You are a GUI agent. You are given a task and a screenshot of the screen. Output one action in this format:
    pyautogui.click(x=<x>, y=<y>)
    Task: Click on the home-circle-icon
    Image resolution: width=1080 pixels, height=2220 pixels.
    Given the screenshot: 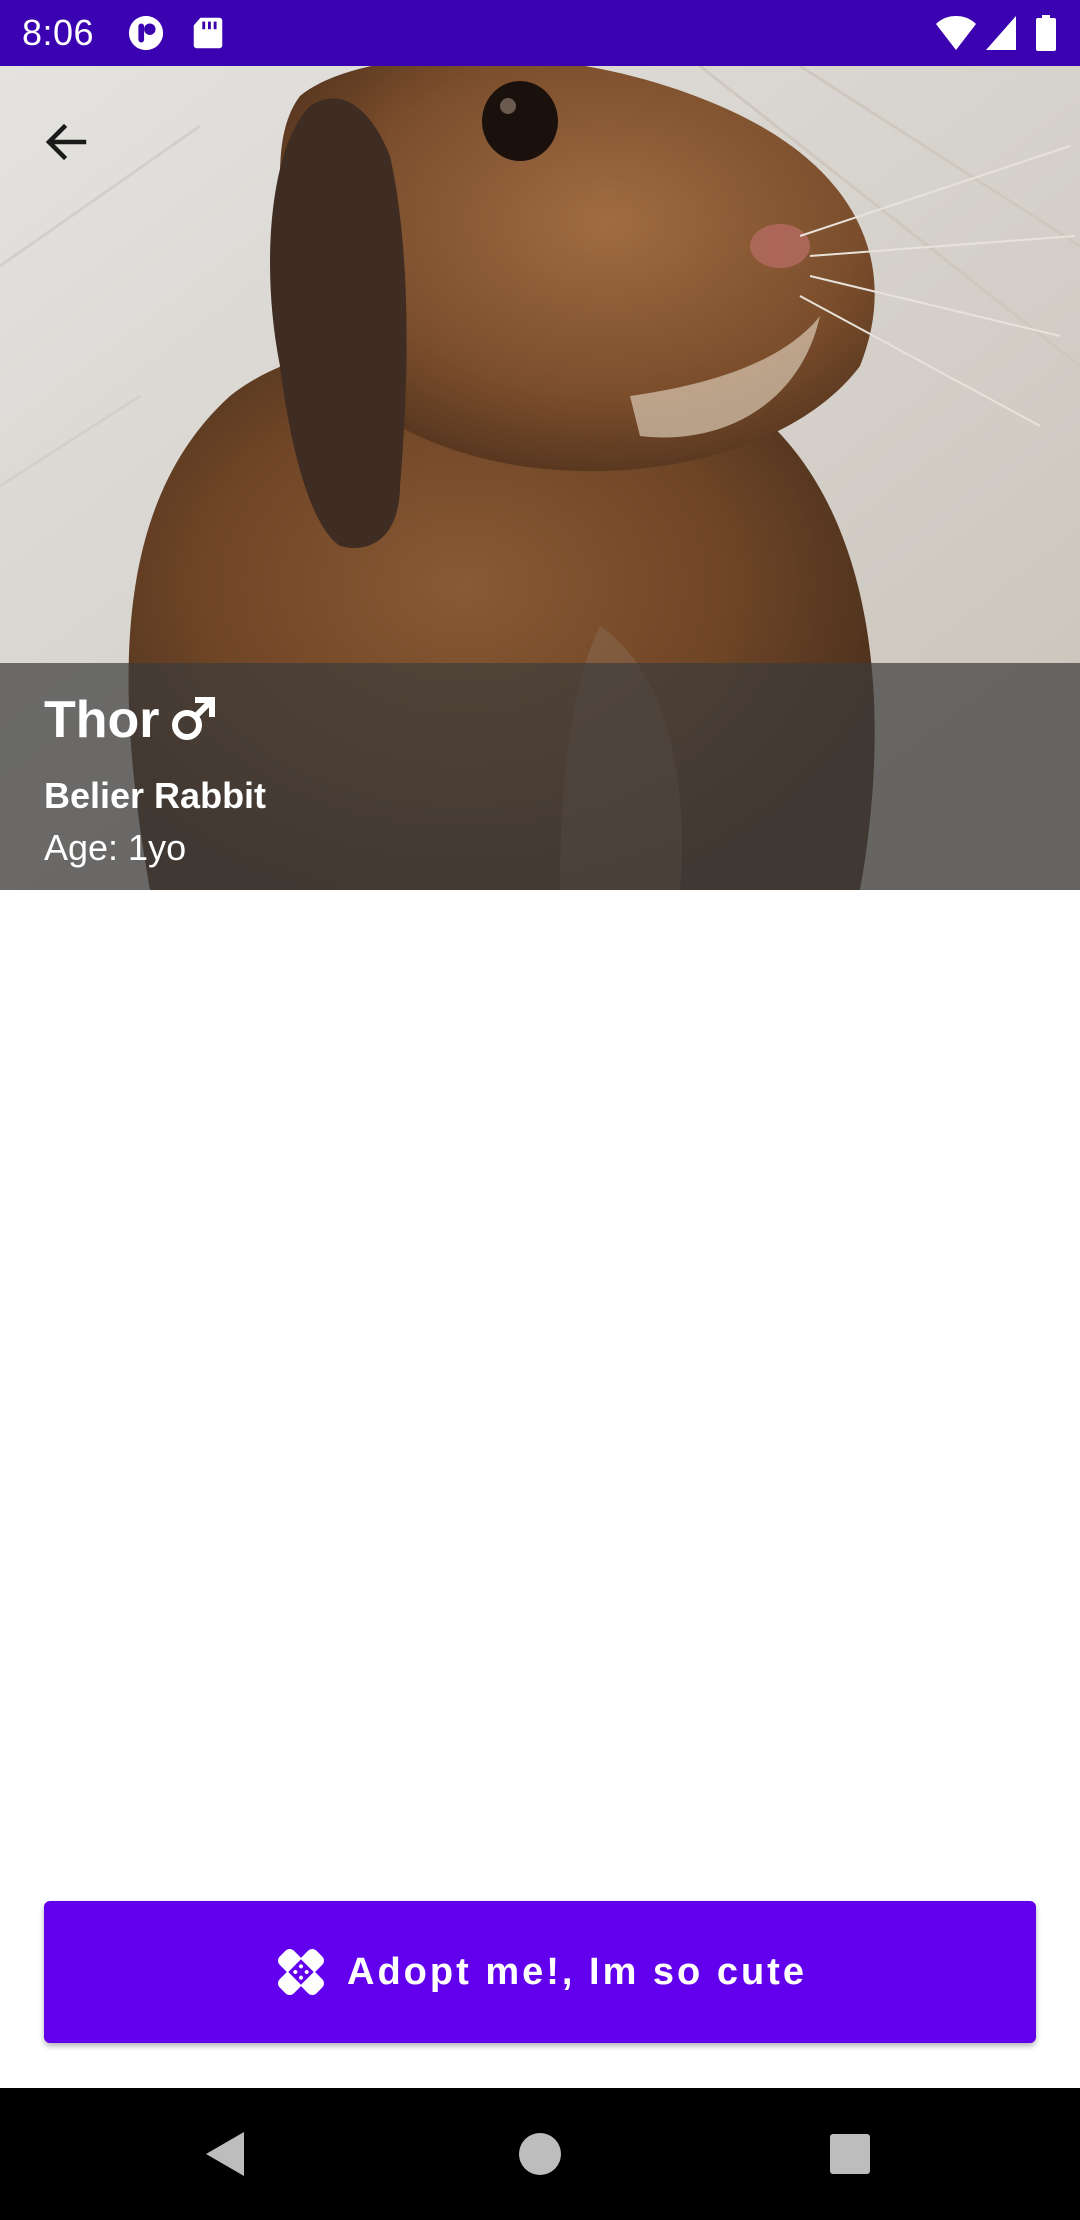 What is the action you would take?
    pyautogui.click(x=540, y=2154)
    